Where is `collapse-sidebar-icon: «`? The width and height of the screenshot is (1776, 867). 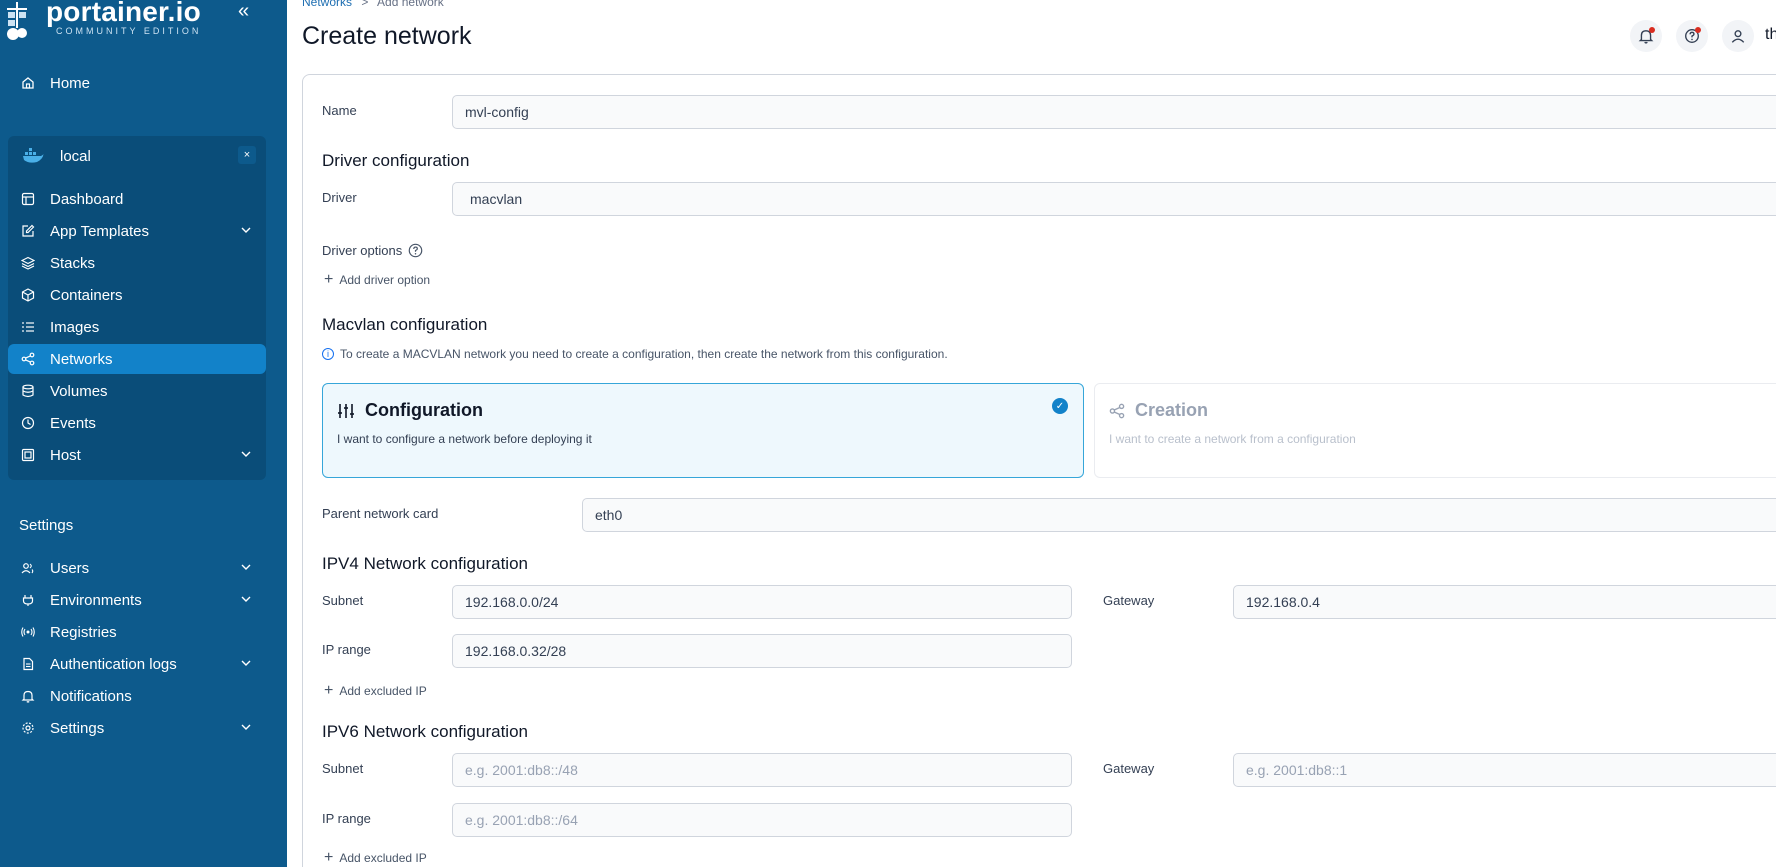
collapse-sidebar-icon: « is located at coordinates (243, 11).